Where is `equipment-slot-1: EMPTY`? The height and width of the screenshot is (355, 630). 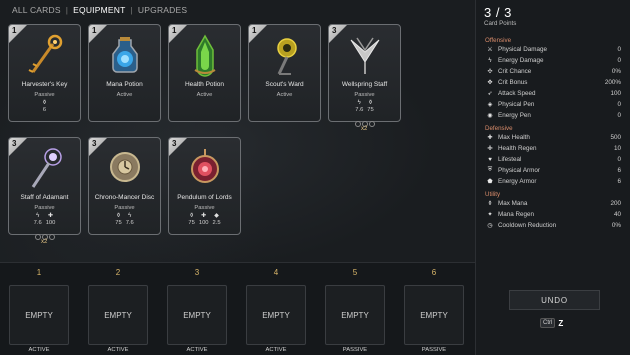 equipment-slot-1: EMPTY is located at coordinates (39, 315).